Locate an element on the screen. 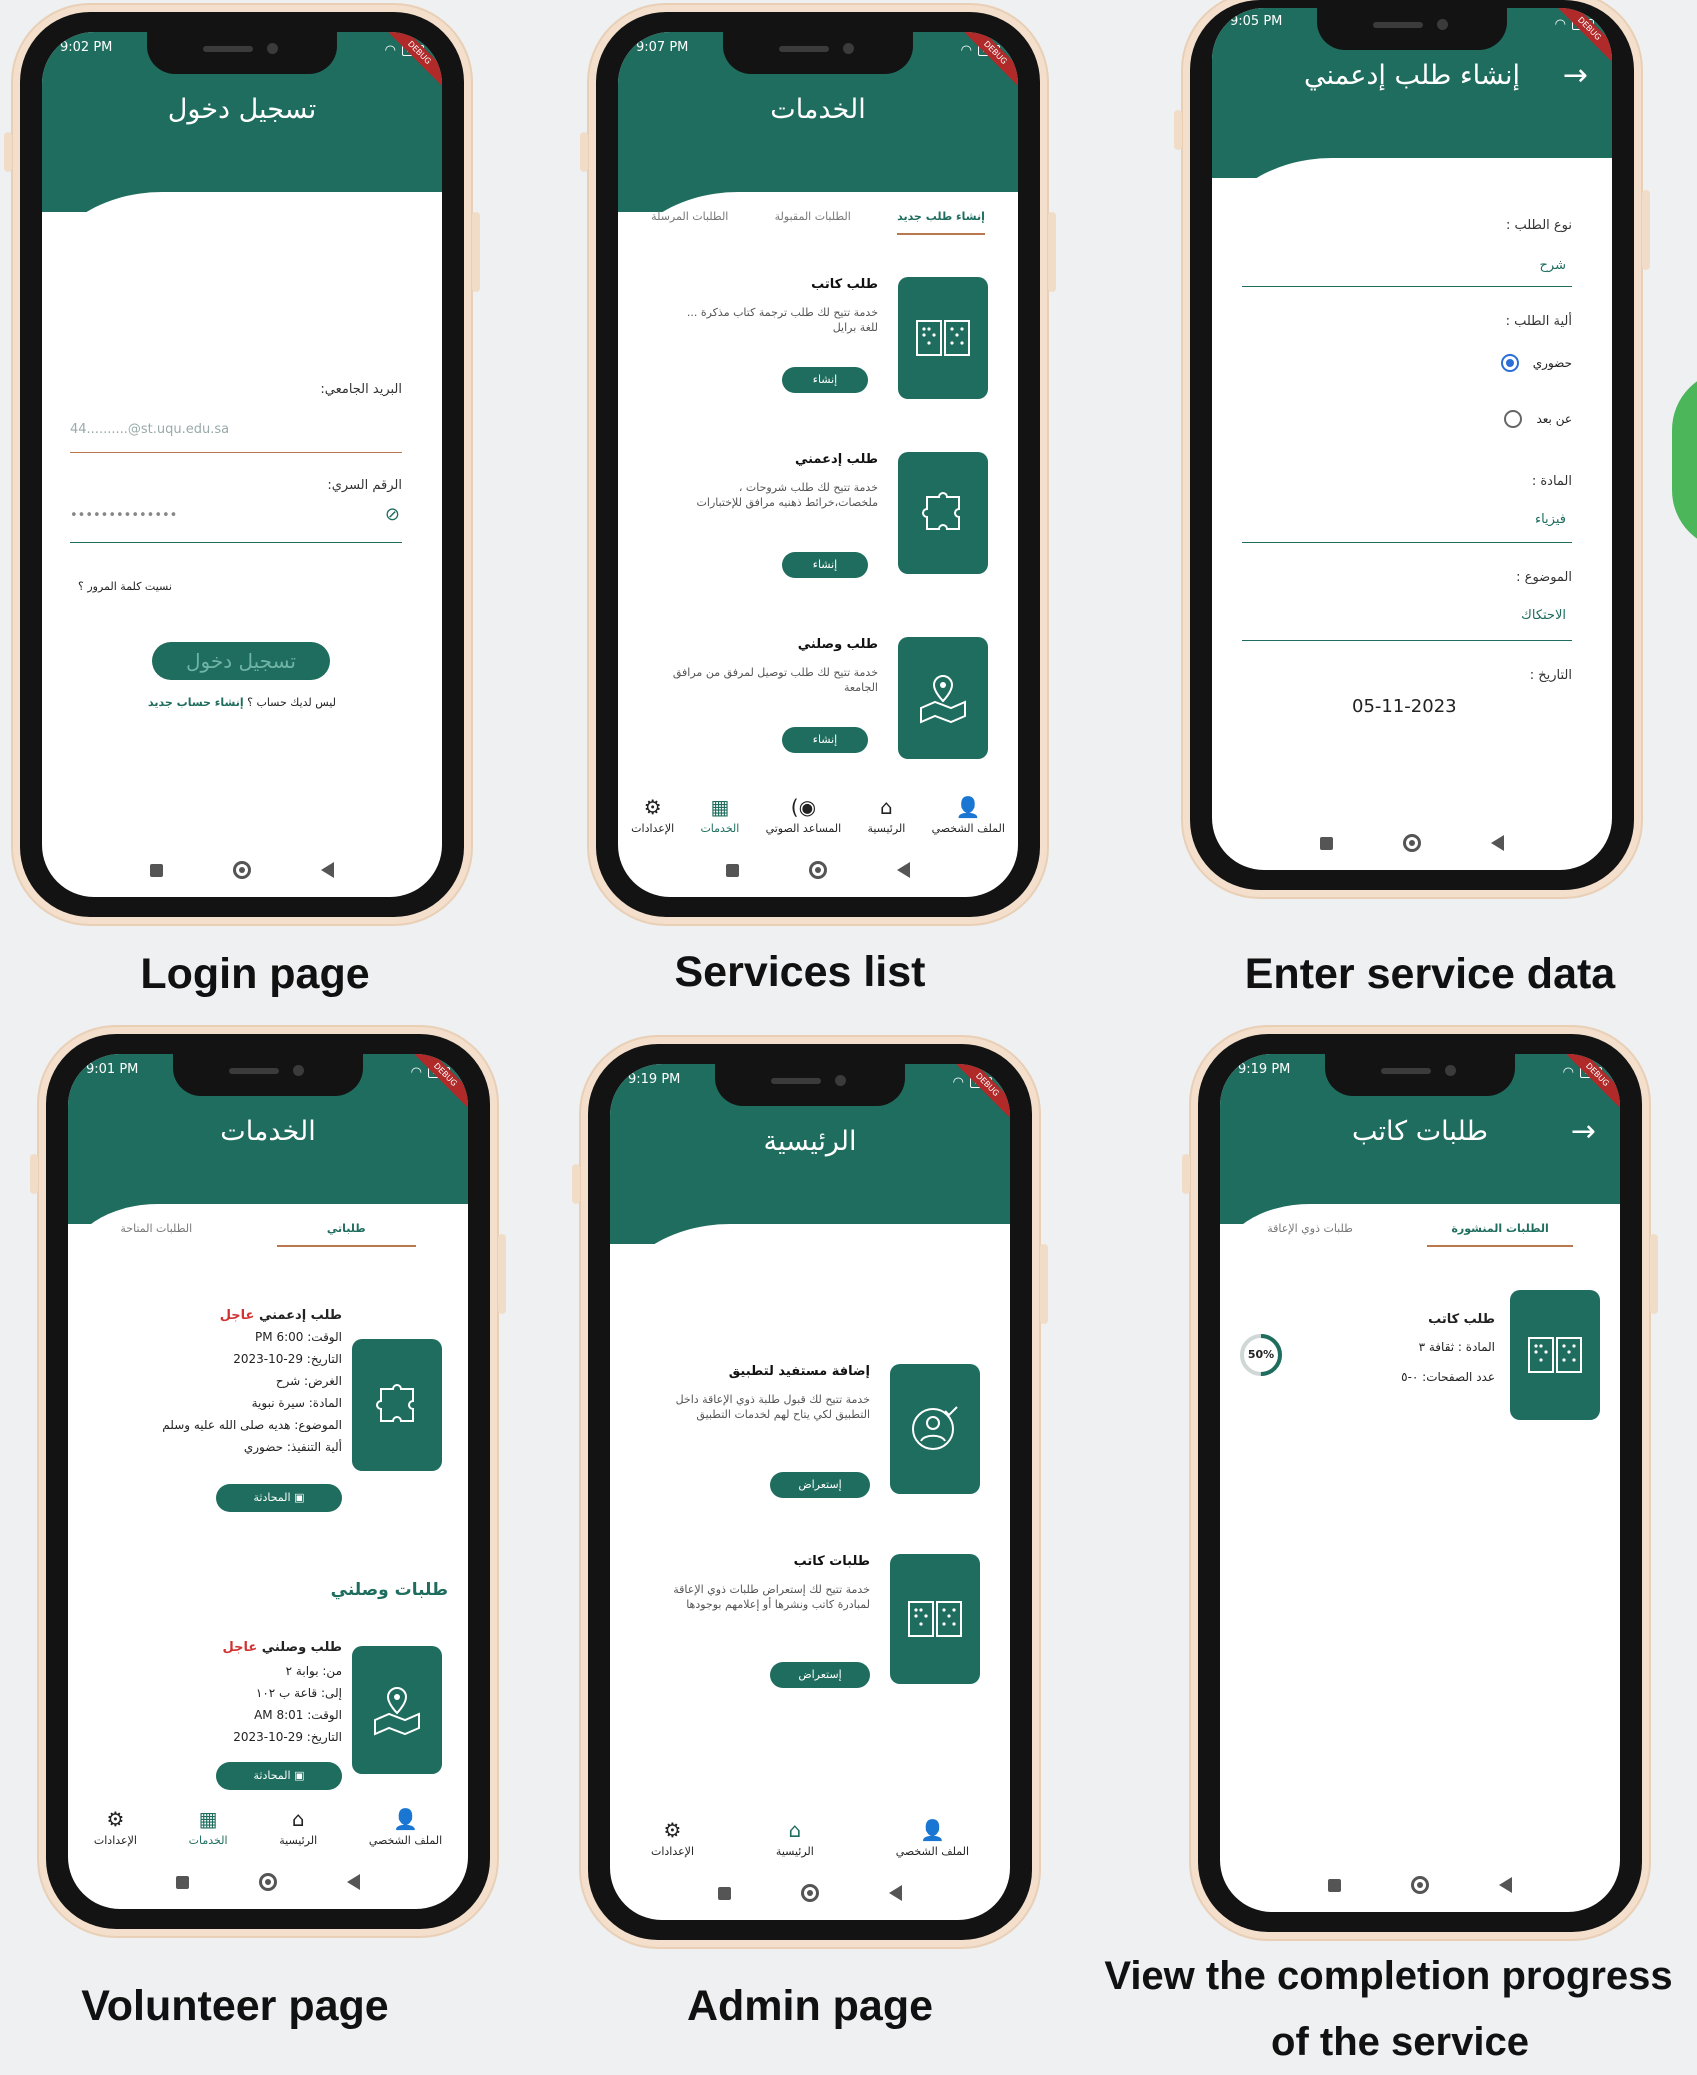 This screenshot has height=2075, width=1697. radio-remote: عن بعد is located at coordinates (1538, 419).